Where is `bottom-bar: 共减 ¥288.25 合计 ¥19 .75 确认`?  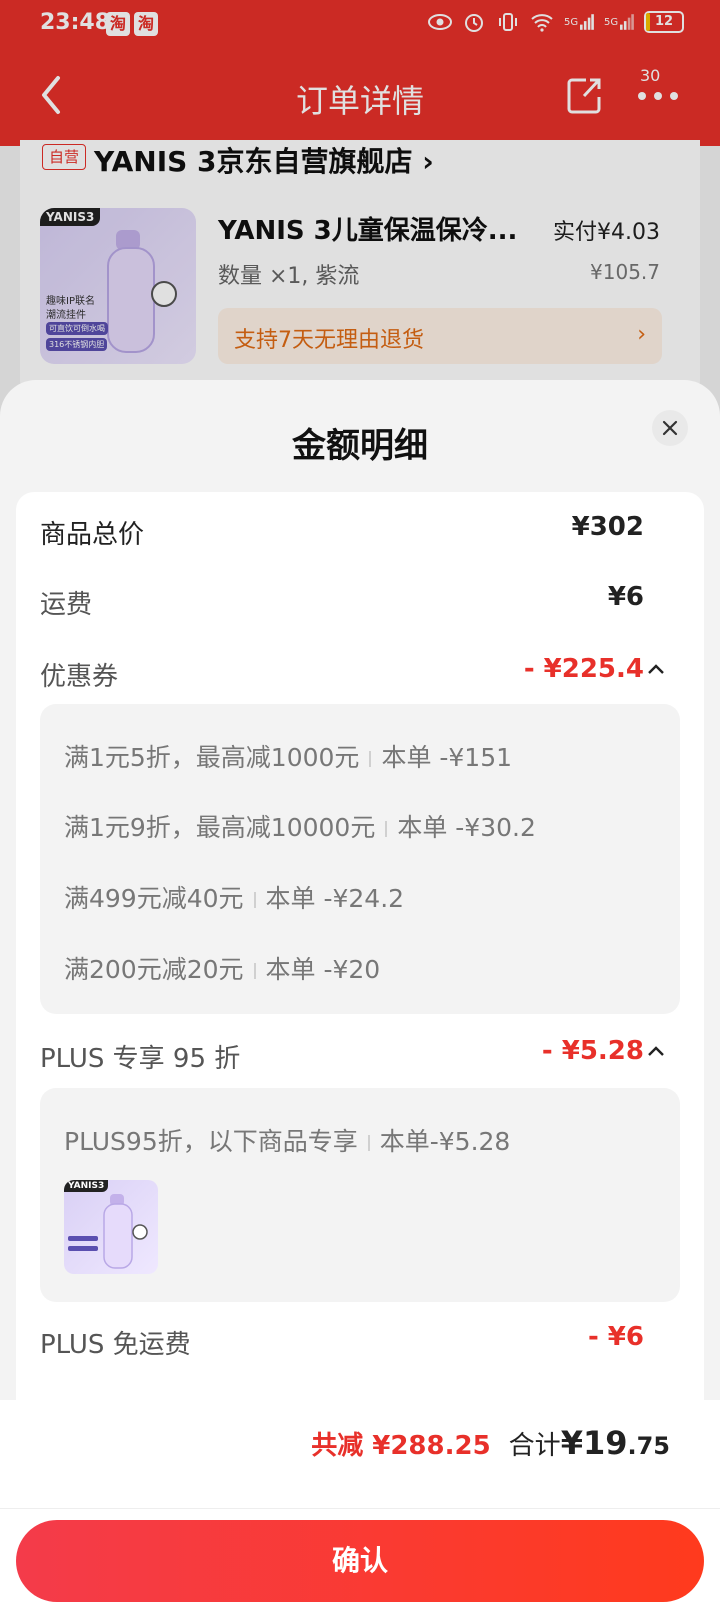
bottom-bar: 共减 ¥288.25 合计 ¥19 .75 确认 is located at coordinates (360, 1506).